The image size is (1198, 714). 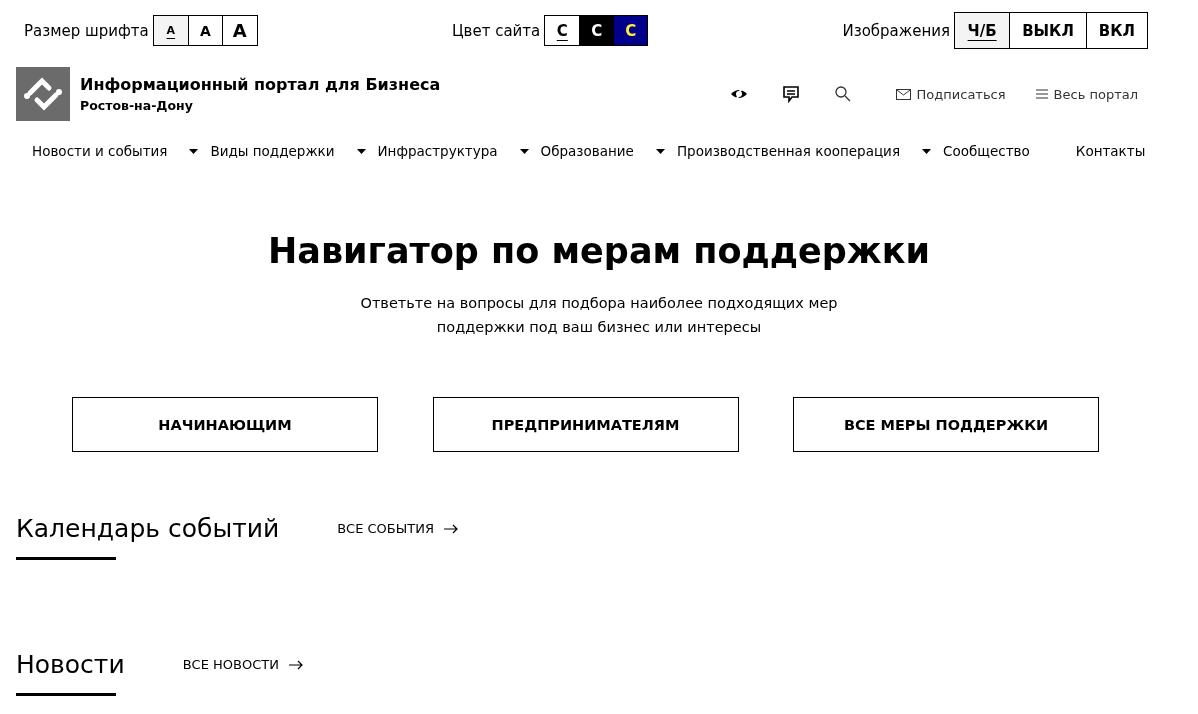 I want to click on logo-icon, so click(x=43, y=94).